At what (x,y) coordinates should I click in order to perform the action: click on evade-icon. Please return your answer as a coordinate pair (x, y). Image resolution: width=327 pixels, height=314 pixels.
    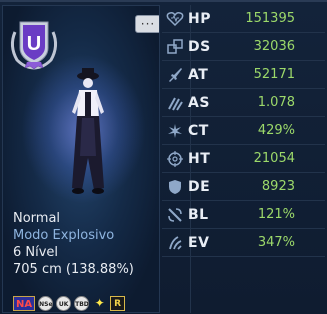
    Looking at the image, I should click on (175, 242).